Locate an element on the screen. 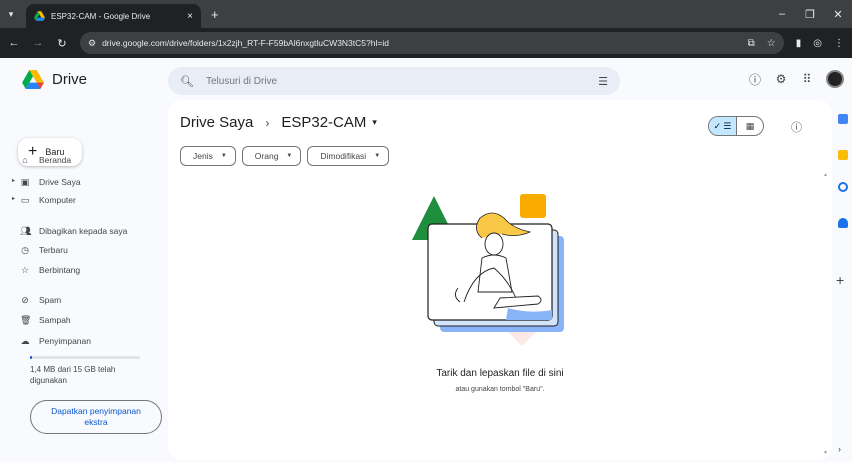 The width and height of the screenshot is (852, 462). sidebar-item-label: Penyimpanan is located at coordinates (65, 341).